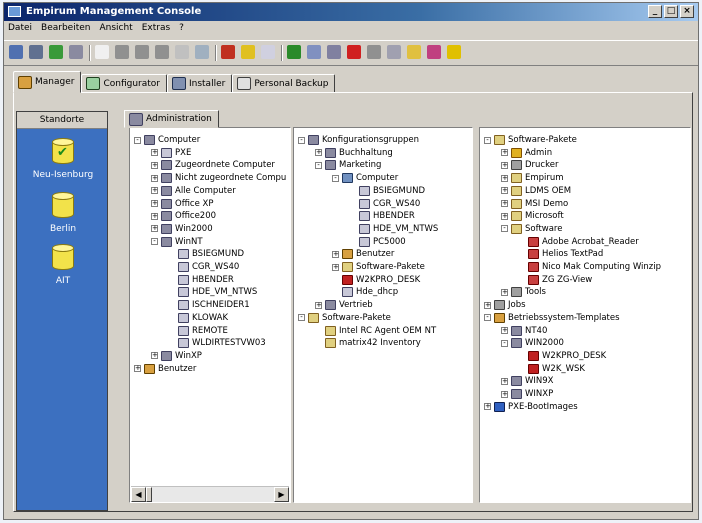 Image resolution: width=702 pixels, height=523 pixels. I want to click on tree-node: KLOWAK, so click(198, 318).